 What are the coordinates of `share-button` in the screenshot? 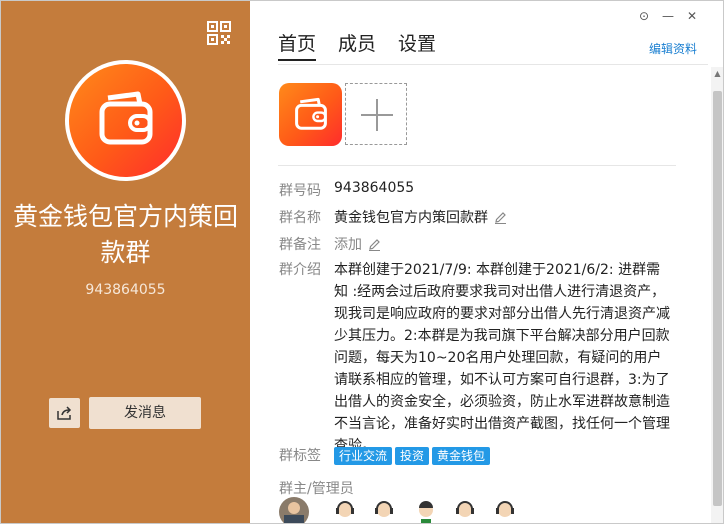 It's located at (64, 413).